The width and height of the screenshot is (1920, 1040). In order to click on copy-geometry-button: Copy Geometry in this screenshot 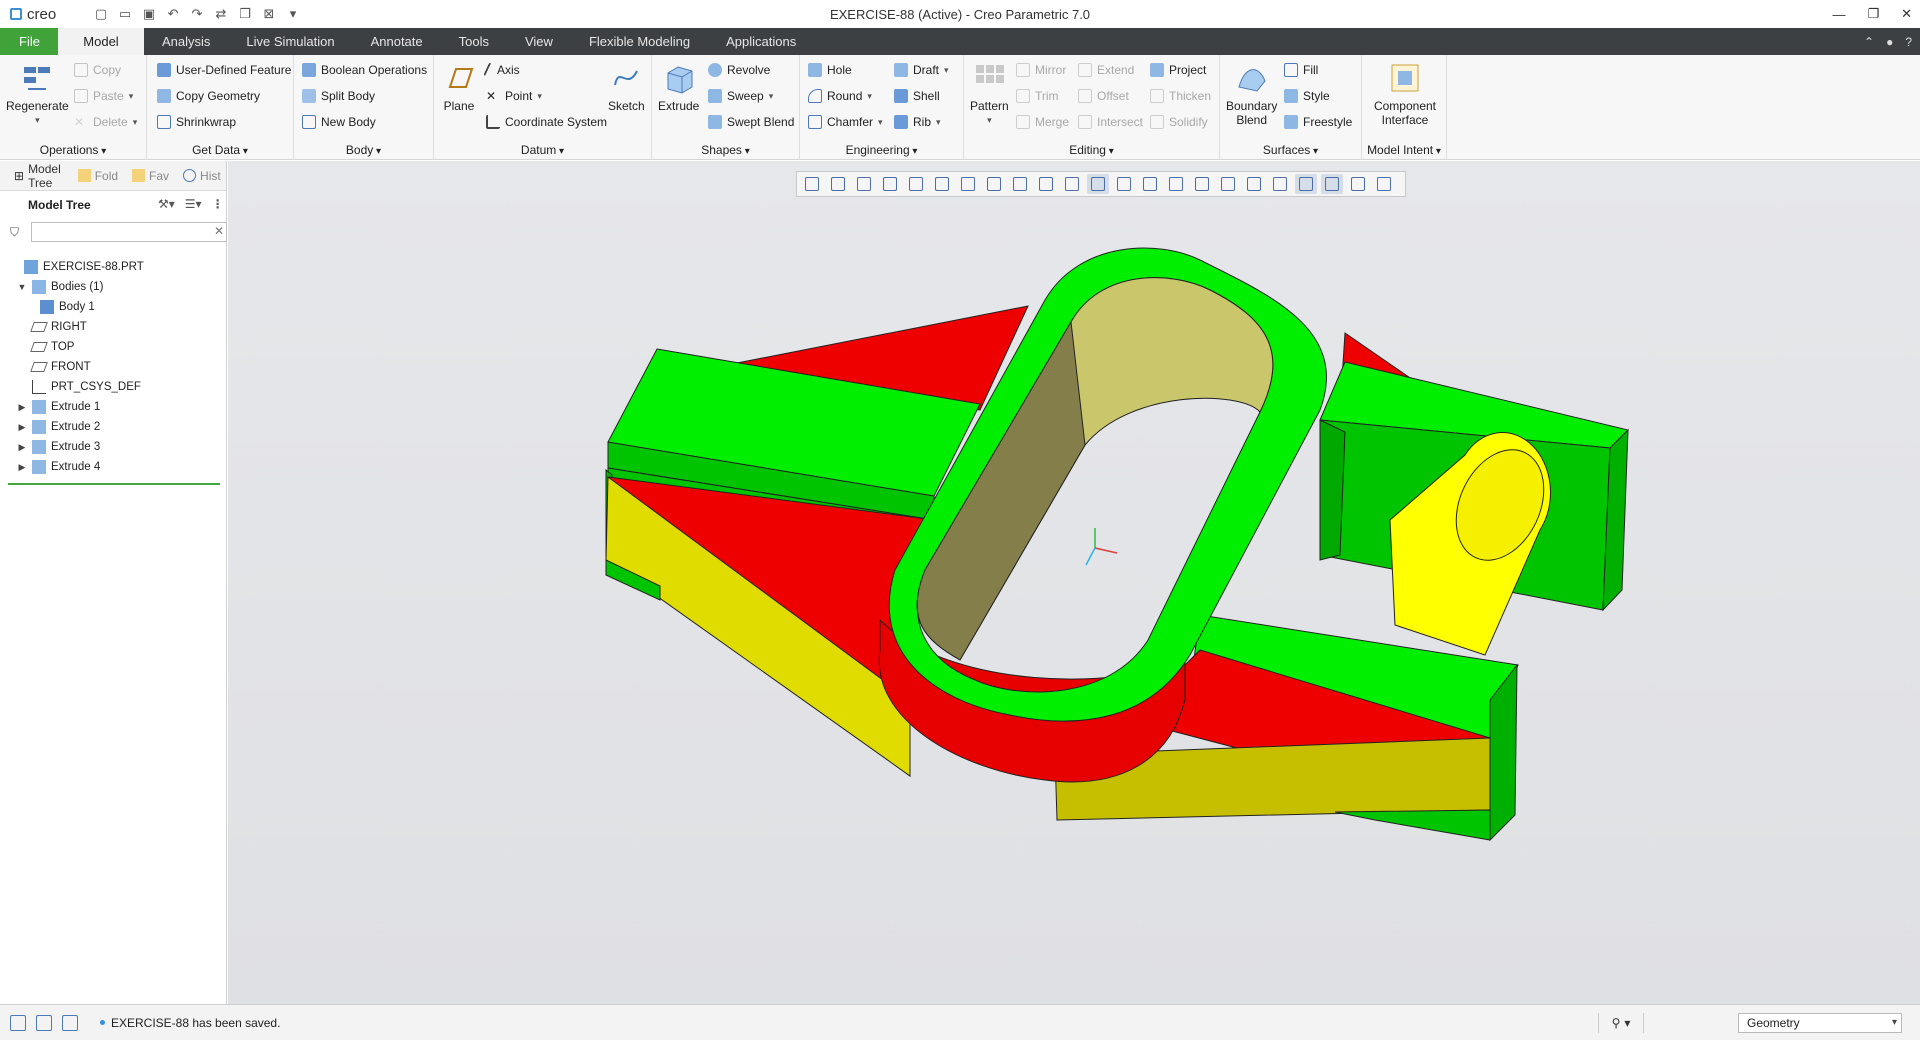, I will do `click(208, 96)`.